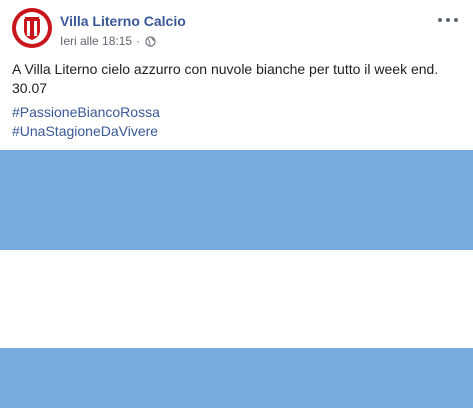 The height and width of the screenshot is (408, 473). I want to click on post-header: Villa Literno Calcio Ieri alle 18:15 ·, so click(237, 30).